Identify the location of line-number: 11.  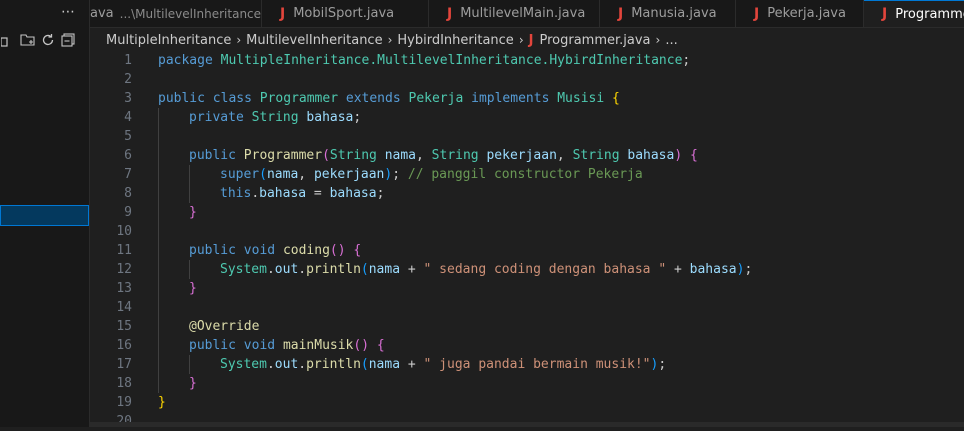
(124, 250).